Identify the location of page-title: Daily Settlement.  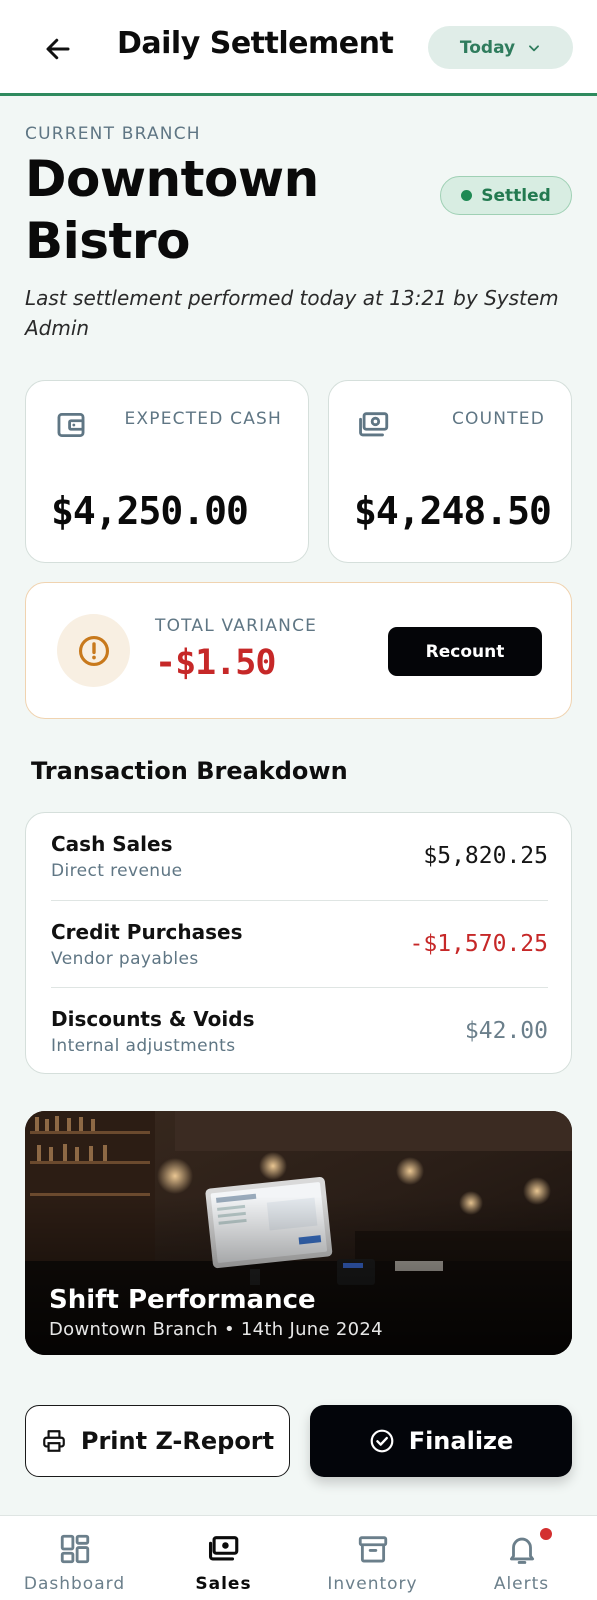
(255, 43).